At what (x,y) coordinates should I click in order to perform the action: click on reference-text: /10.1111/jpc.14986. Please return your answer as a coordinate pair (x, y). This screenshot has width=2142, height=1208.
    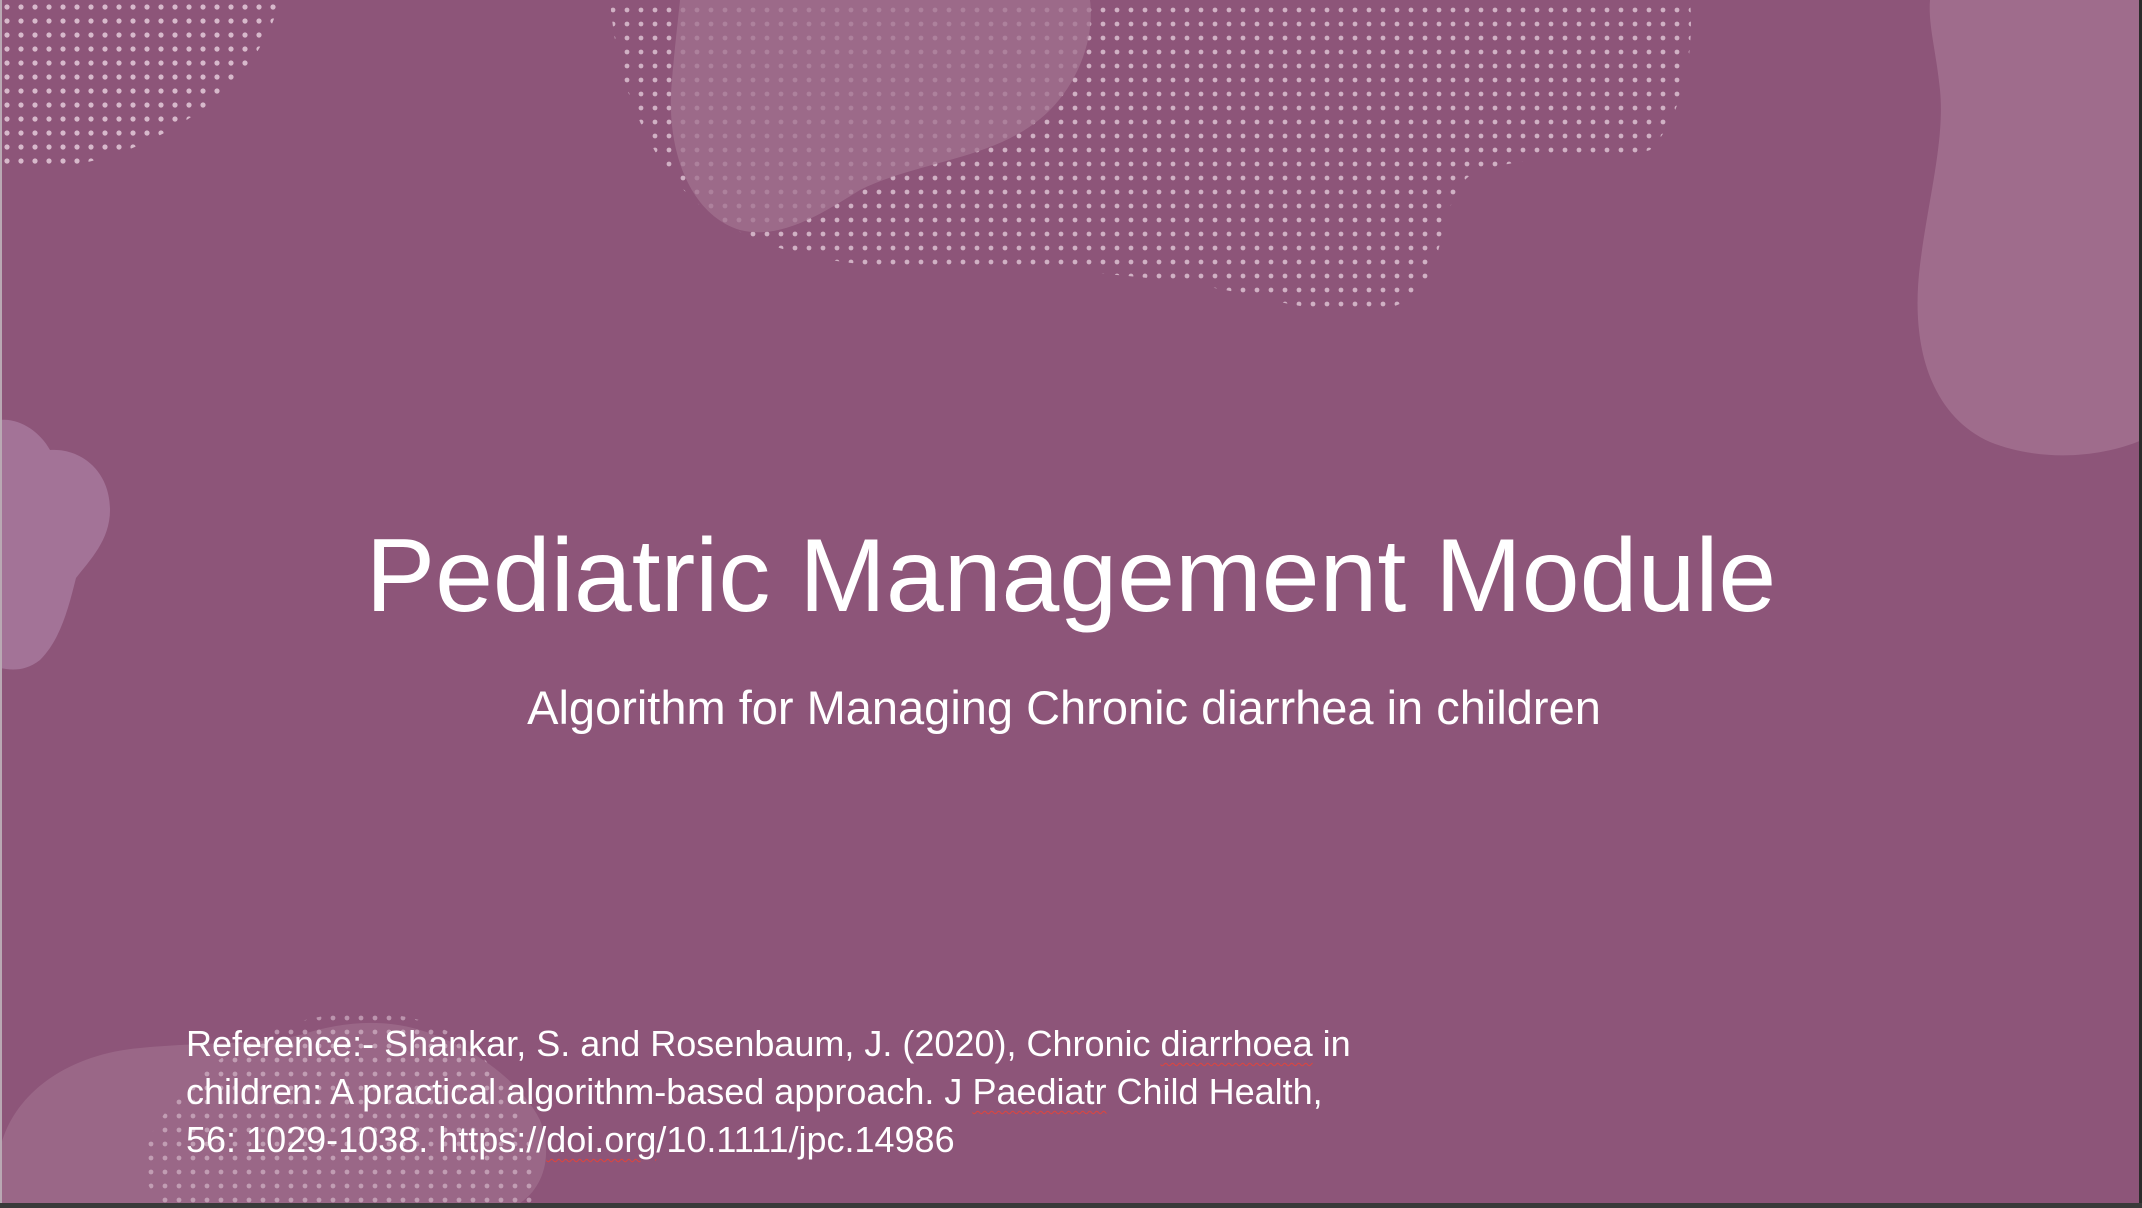
    Looking at the image, I should click on (805, 1139).